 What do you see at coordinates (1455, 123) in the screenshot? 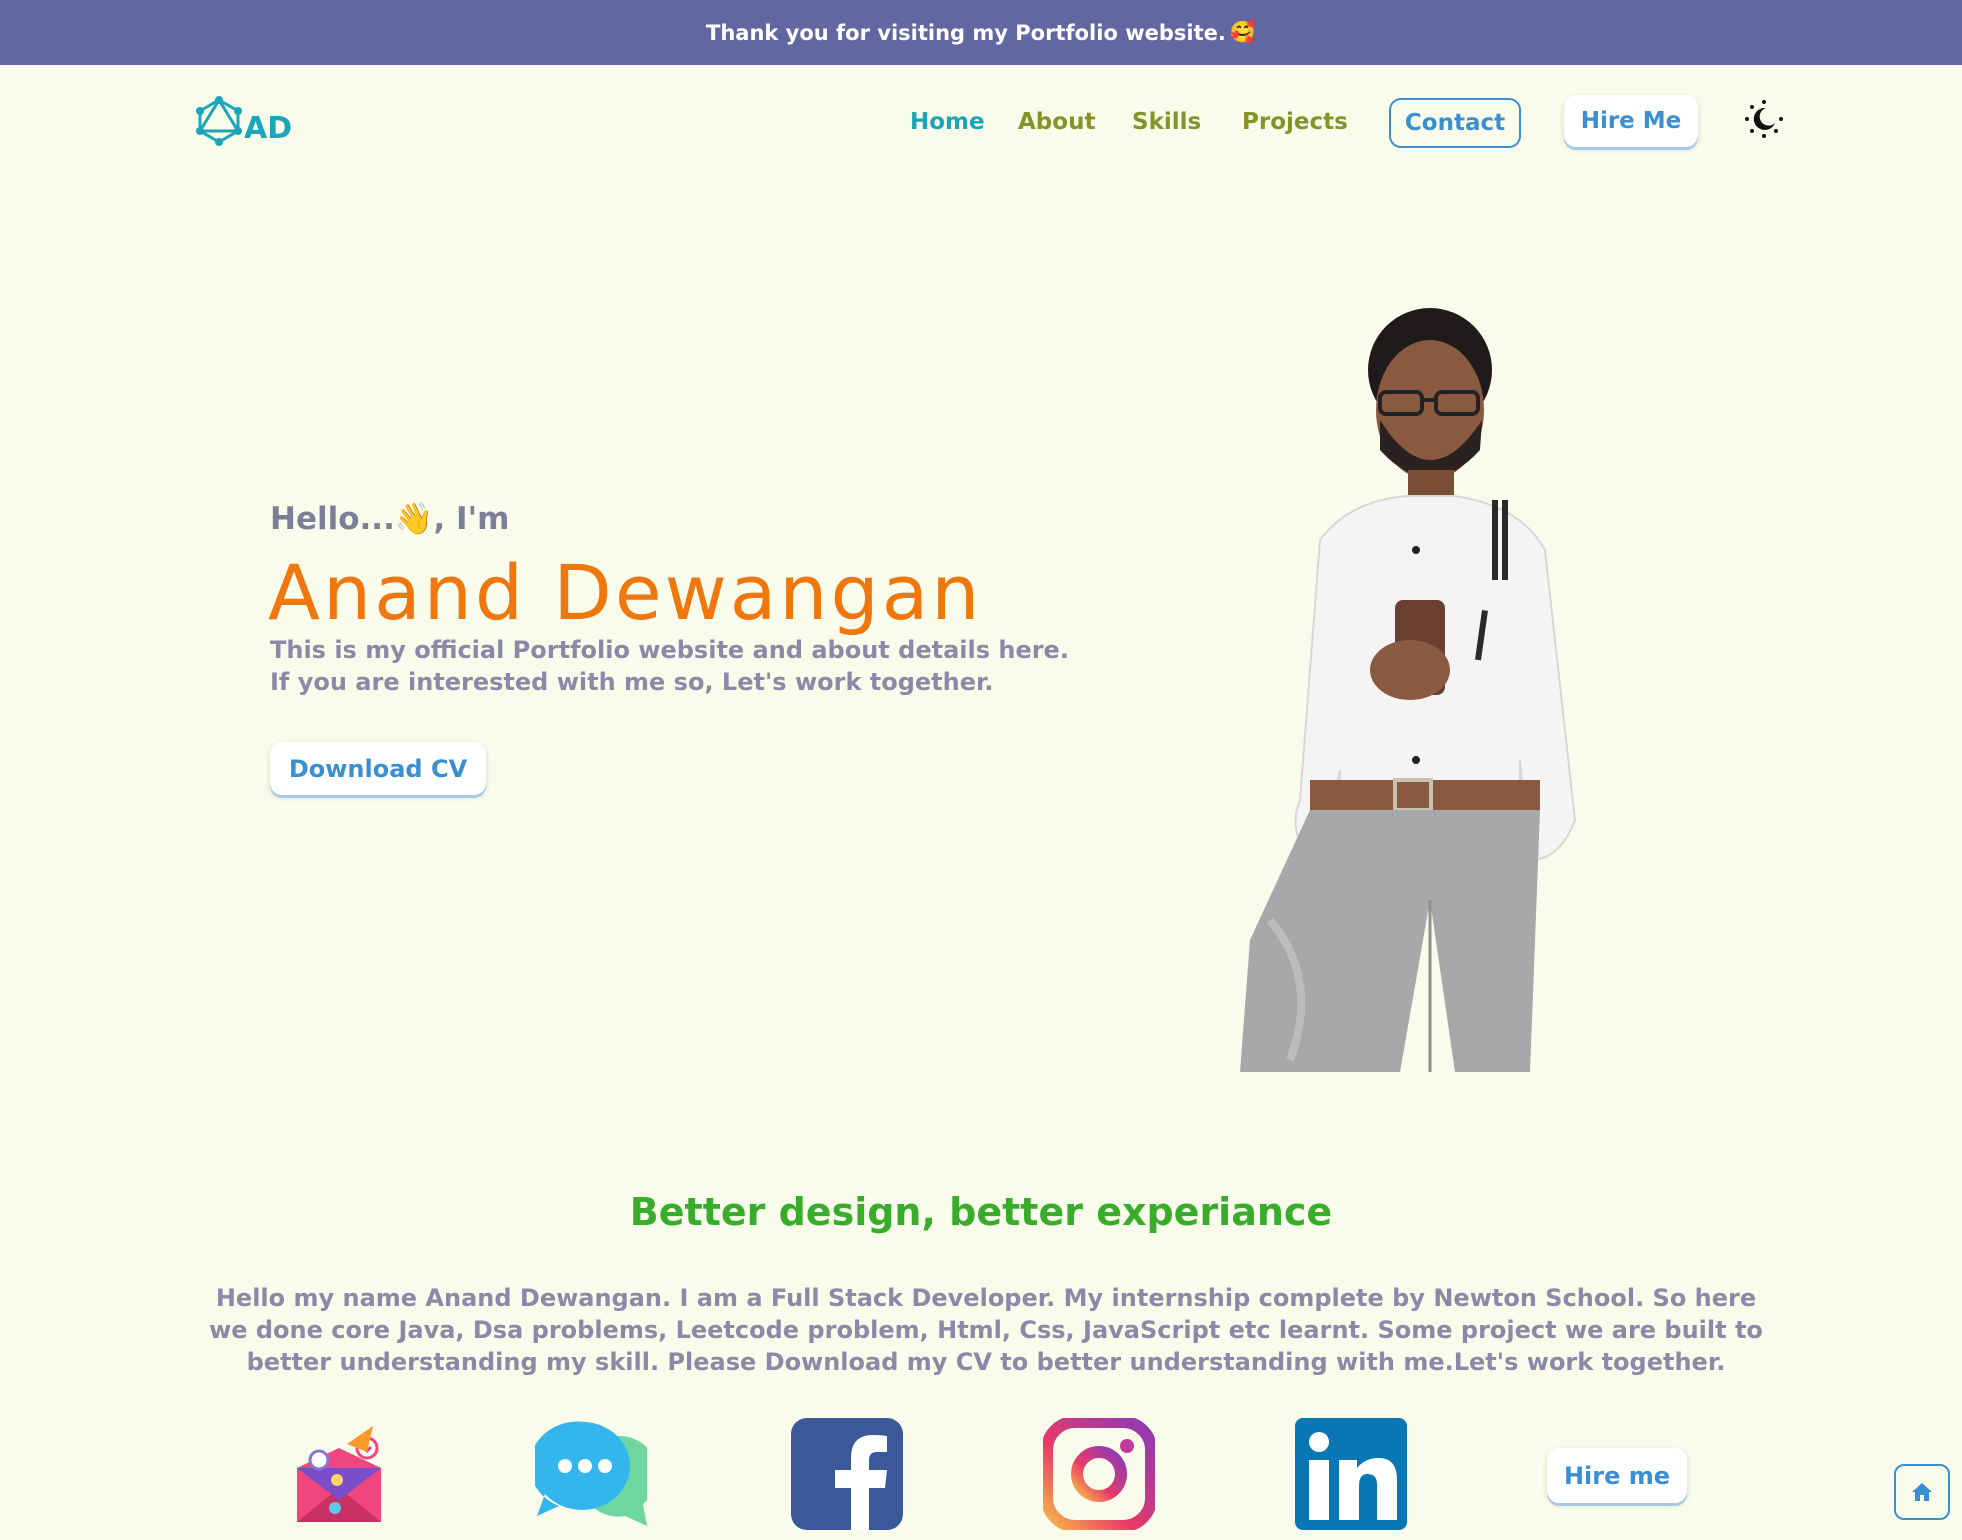
I see `contact-button: Contact` at bounding box center [1455, 123].